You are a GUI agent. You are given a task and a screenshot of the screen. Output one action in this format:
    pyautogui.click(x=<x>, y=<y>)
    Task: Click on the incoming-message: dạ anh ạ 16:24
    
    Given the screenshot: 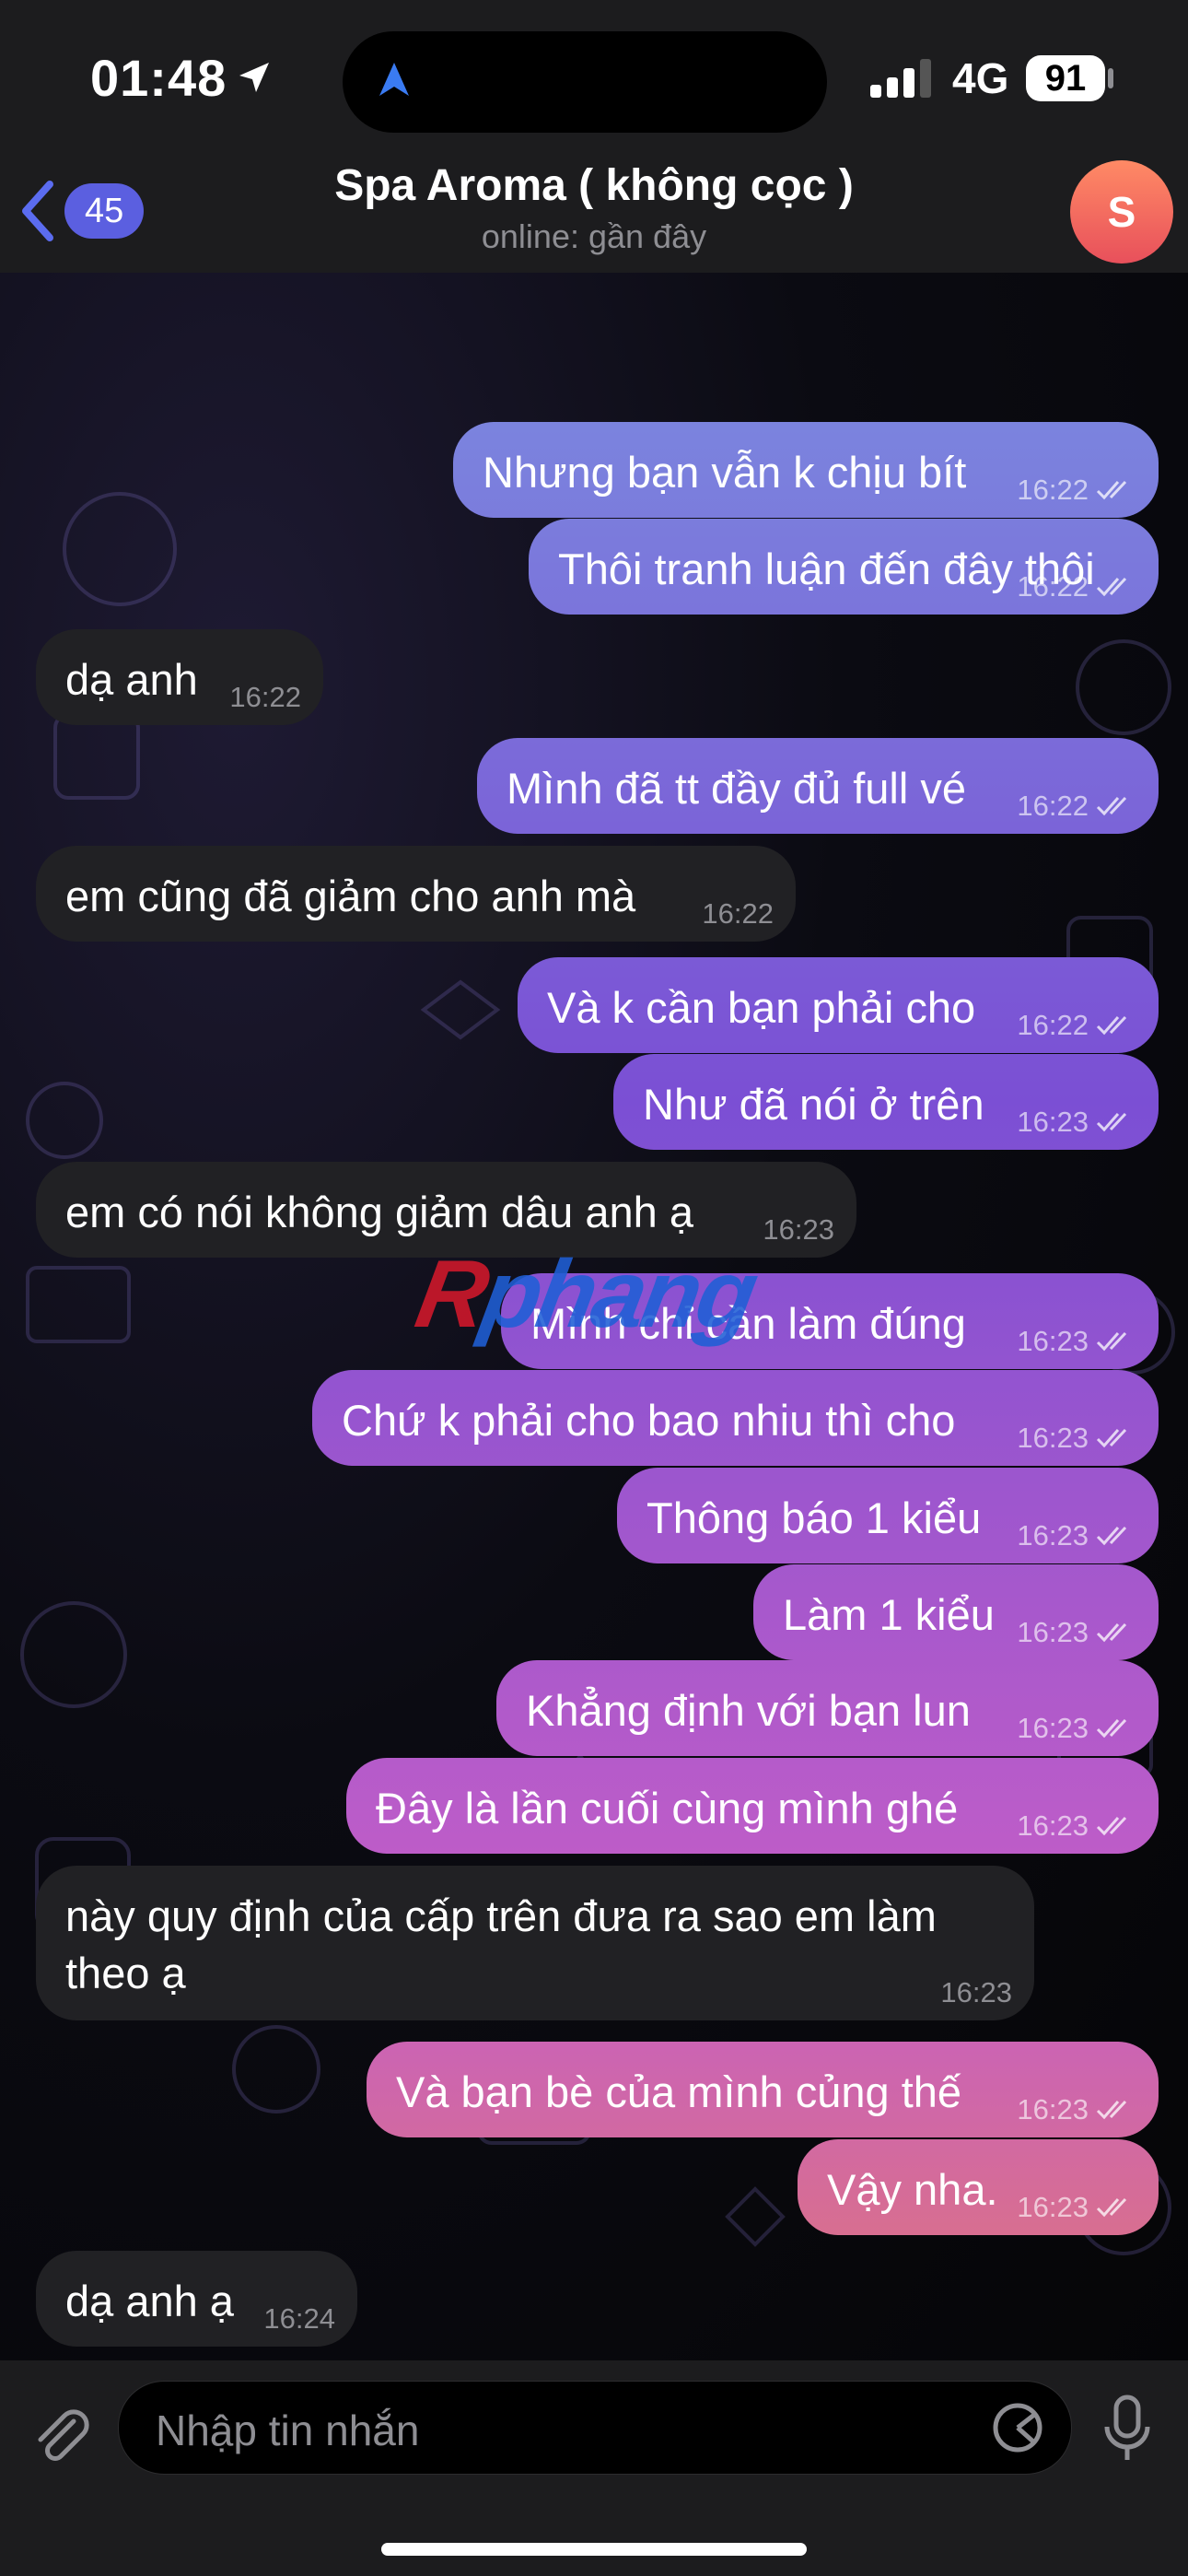 What is the action you would take?
    pyautogui.click(x=196, y=2299)
    